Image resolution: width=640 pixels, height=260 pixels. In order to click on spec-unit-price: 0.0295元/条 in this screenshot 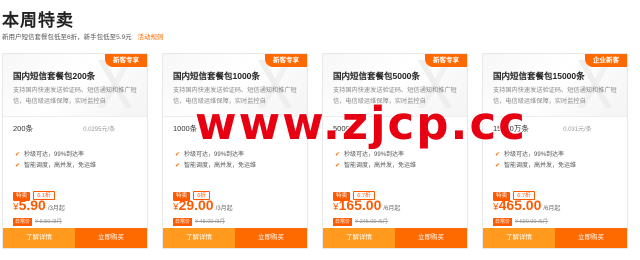, I will do `click(99, 130)`.